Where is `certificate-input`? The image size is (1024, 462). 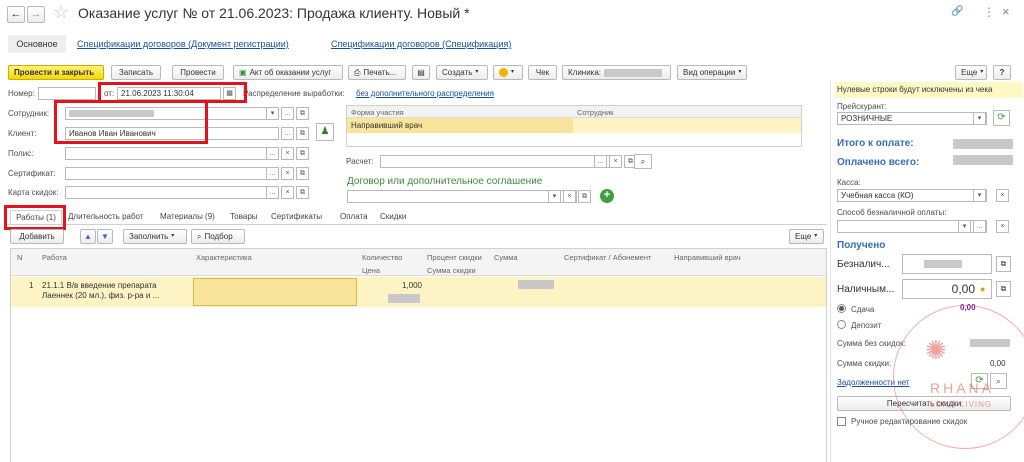
certificate-input is located at coordinates (172, 173).